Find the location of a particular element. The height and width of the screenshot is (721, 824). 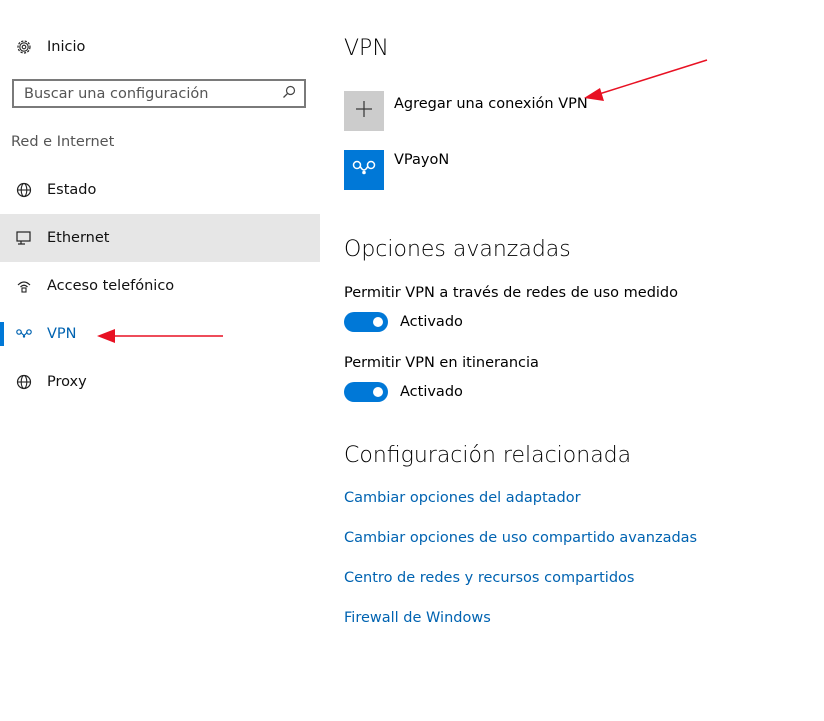

metered-toggle-row: Activado is located at coordinates (403, 322).